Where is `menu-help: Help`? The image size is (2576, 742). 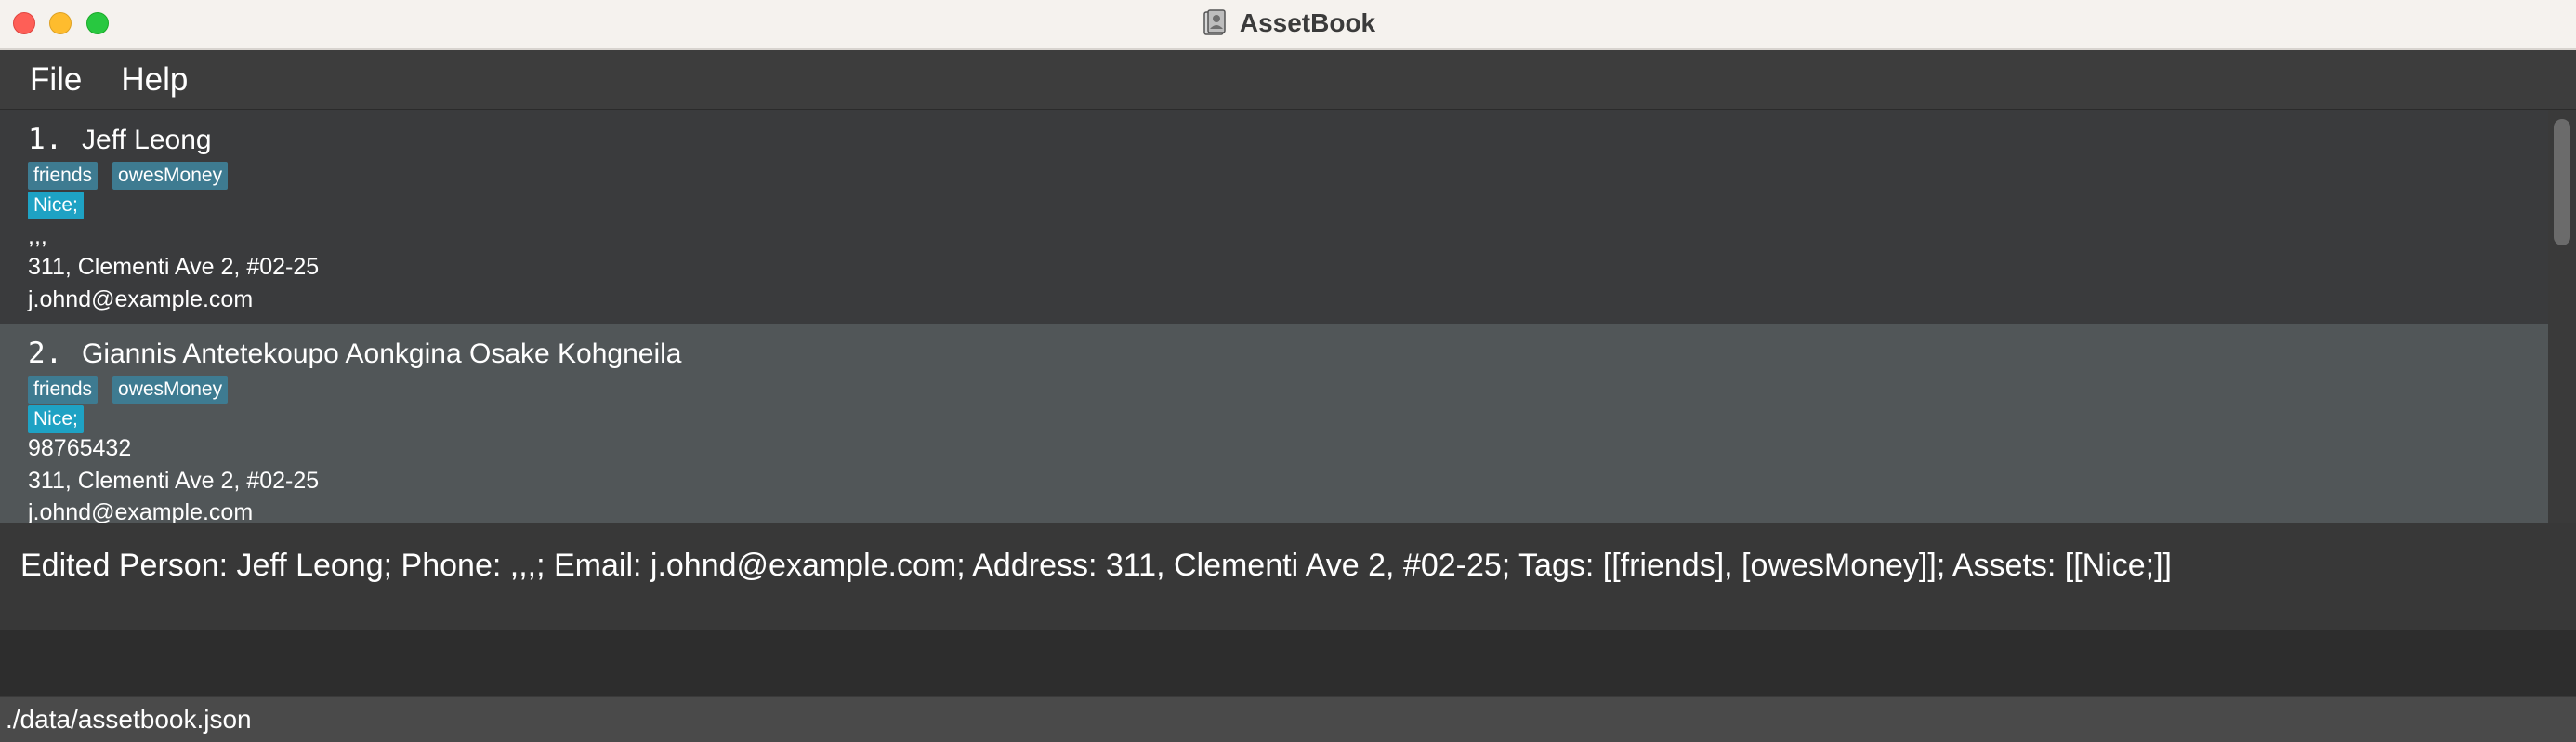 menu-help: Help is located at coordinates (154, 80).